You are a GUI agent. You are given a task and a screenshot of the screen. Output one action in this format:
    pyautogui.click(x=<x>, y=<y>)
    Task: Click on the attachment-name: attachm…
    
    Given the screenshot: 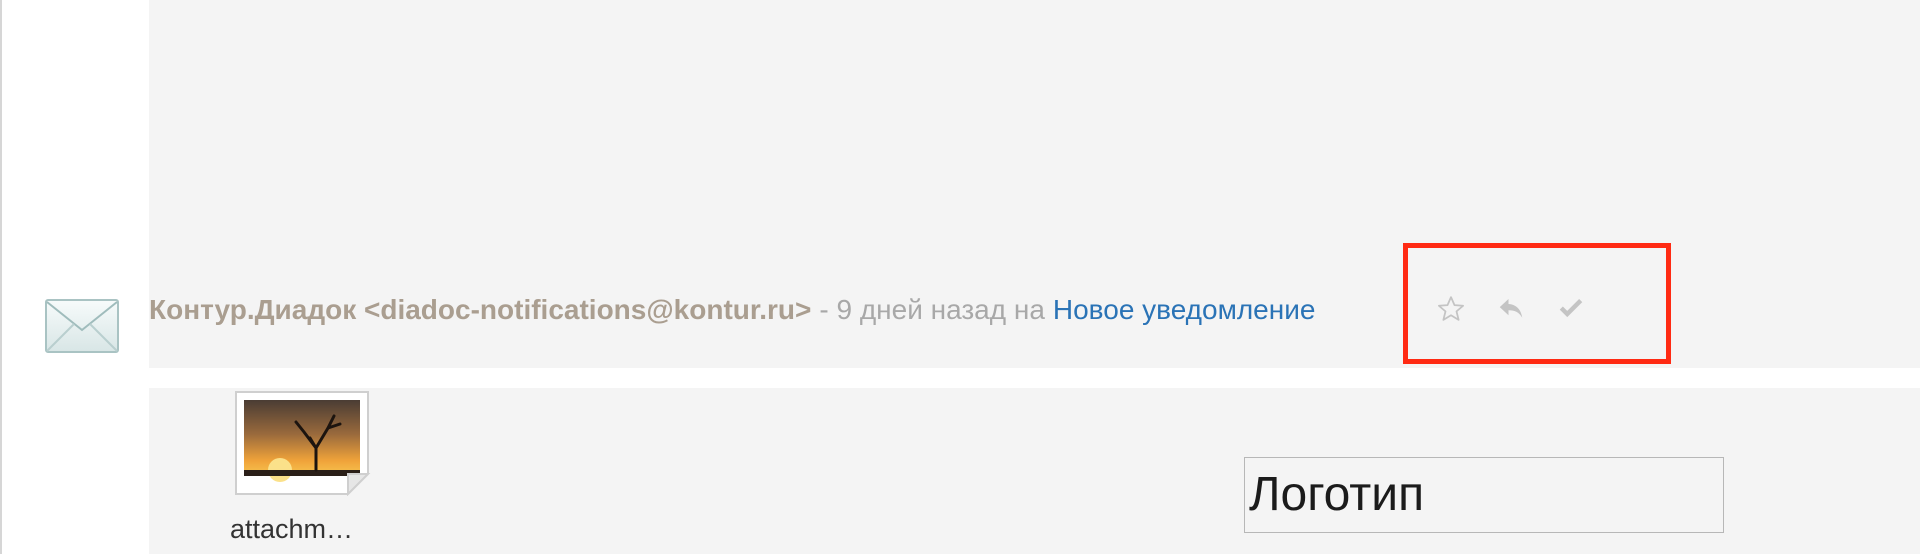 What is the action you would take?
    pyautogui.click(x=310, y=529)
    